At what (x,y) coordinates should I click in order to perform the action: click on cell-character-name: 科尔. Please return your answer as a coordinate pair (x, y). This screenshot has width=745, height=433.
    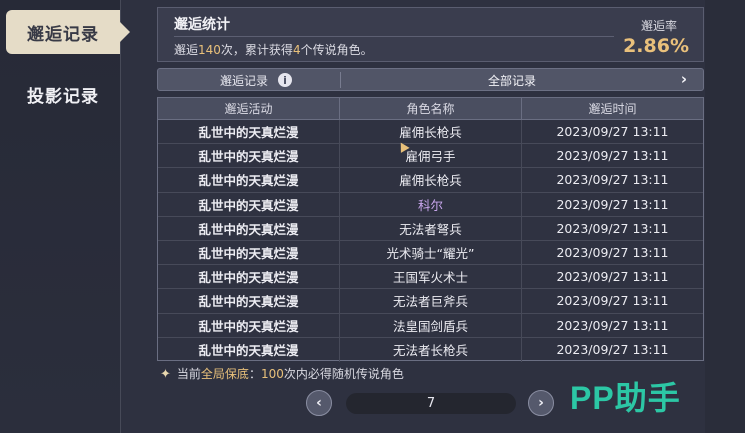
    Looking at the image, I should click on (431, 204).